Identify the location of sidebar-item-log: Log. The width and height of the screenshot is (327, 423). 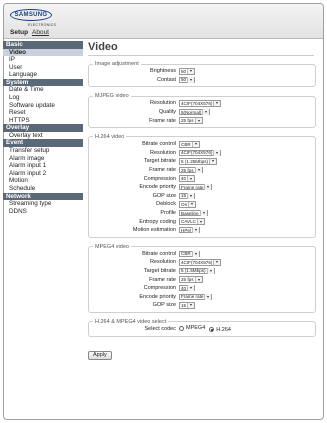
(43, 98).